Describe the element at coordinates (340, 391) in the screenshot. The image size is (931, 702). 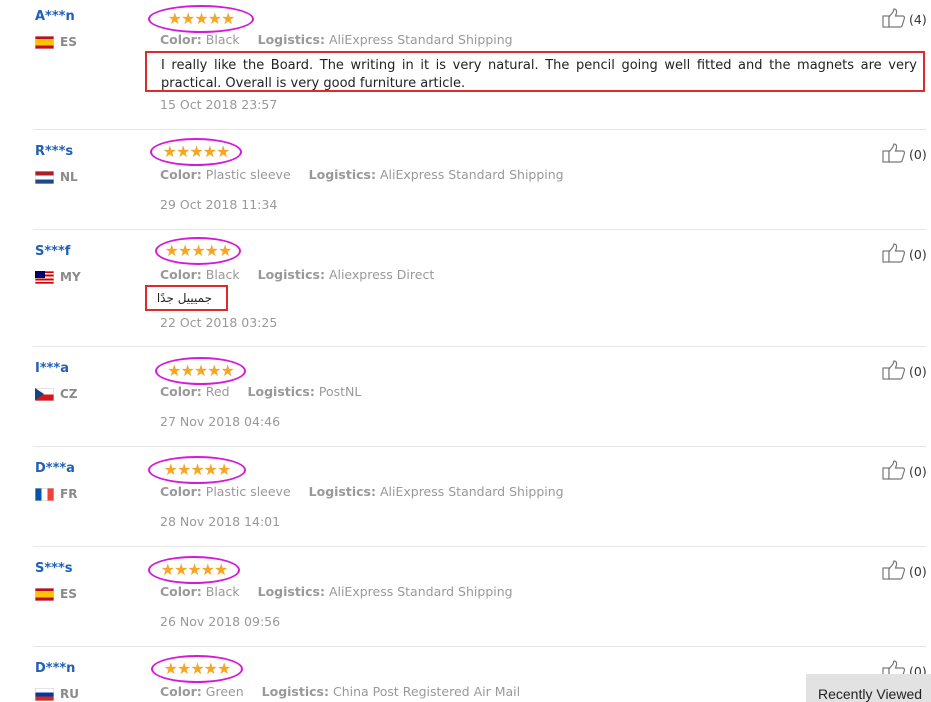
I see `logistics-value: PostNL` at that location.